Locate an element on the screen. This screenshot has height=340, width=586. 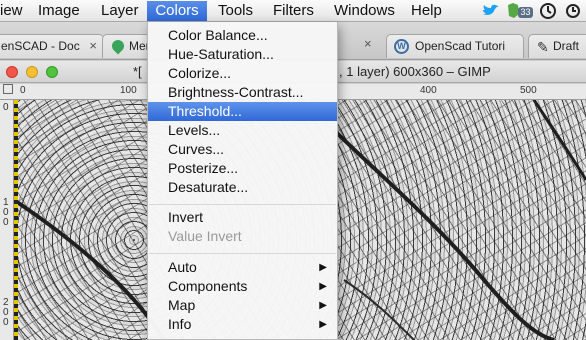
vertical-ruler: 0 1 0 0 2 0 0 is located at coordinates (7, 220).